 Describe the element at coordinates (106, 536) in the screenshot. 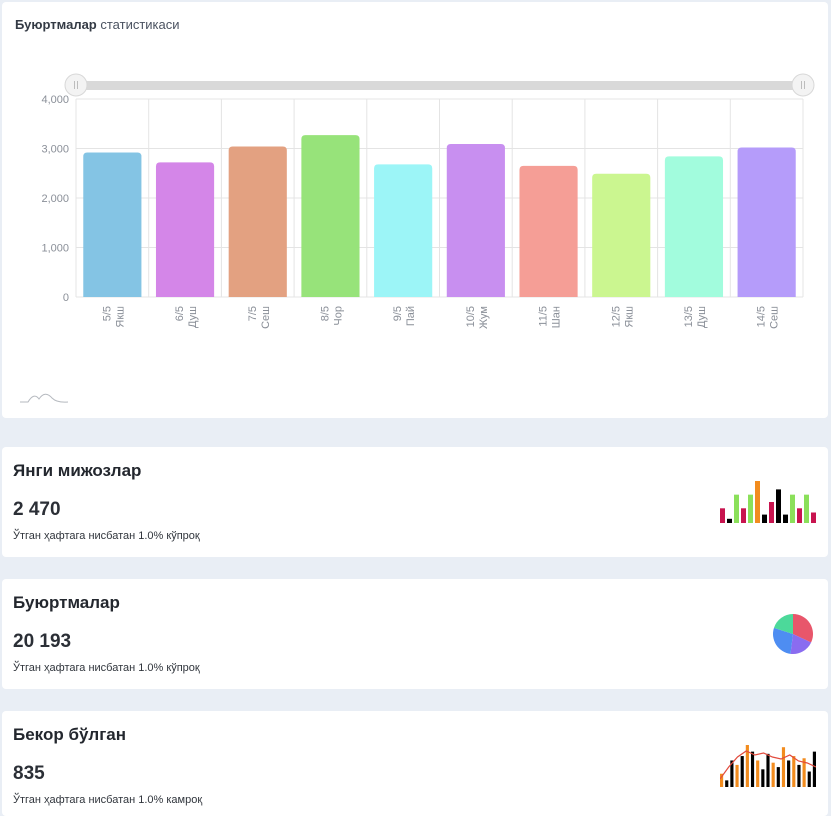

I see `new-customers-note: Ўтган ҳафтага нисбатан 1.0% кўпроқ` at that location.